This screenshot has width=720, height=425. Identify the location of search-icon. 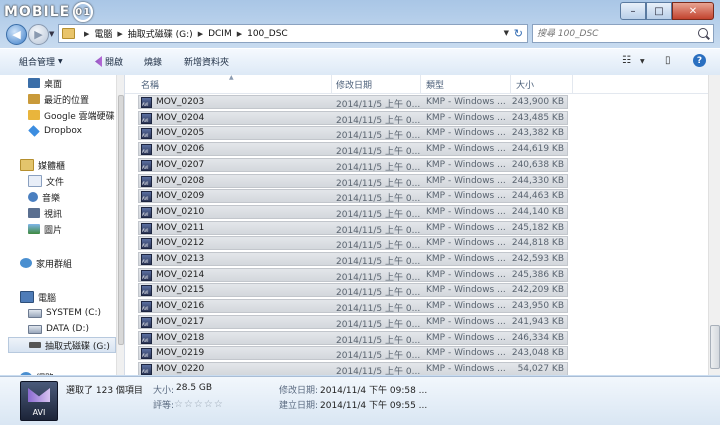
(703, 33).